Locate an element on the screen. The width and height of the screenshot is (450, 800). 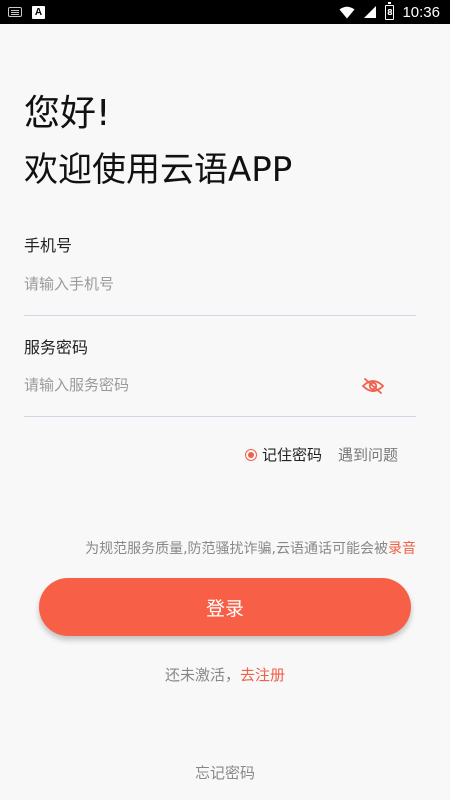
a-icon: A is located at coordinates (38, 12).